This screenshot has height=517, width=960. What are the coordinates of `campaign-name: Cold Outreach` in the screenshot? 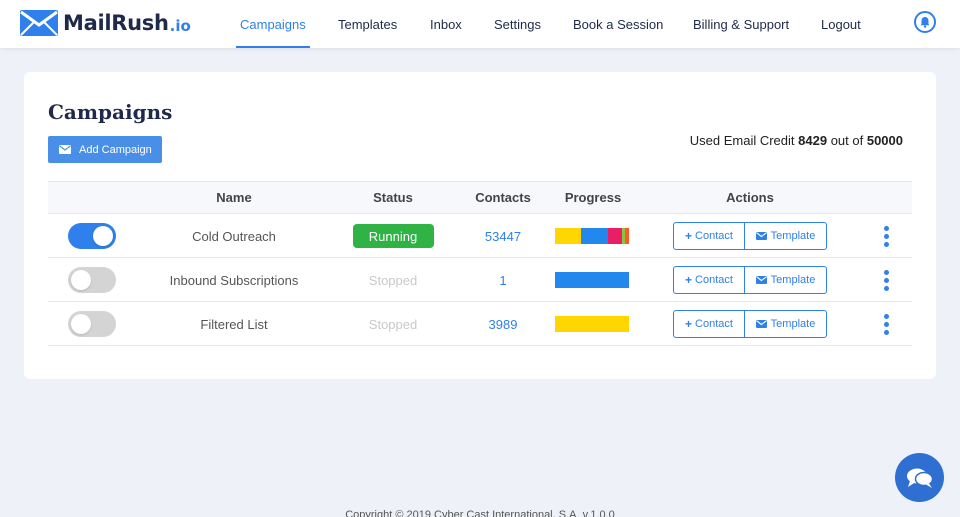 It's located at (234, 236).